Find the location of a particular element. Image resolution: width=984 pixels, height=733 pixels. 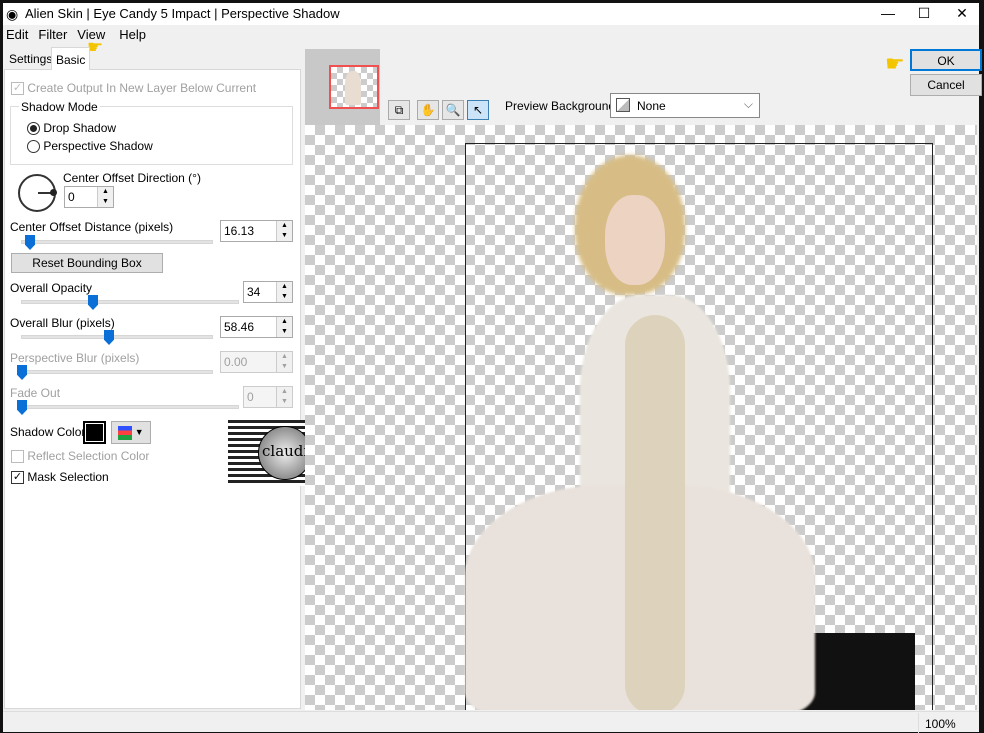

distance-slider-thumb is located at coordinates (30, 242).